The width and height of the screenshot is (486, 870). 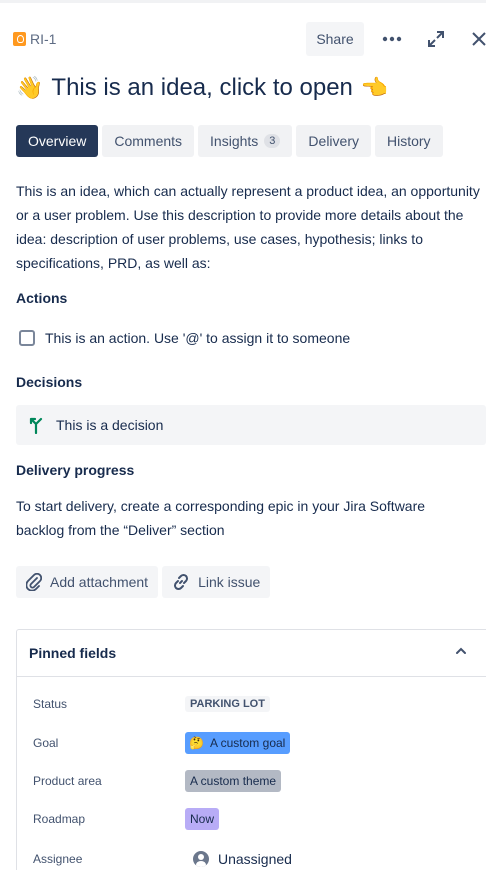 I want to click on thinking-face-emoji: 🤔, so click(x=196, y=743).